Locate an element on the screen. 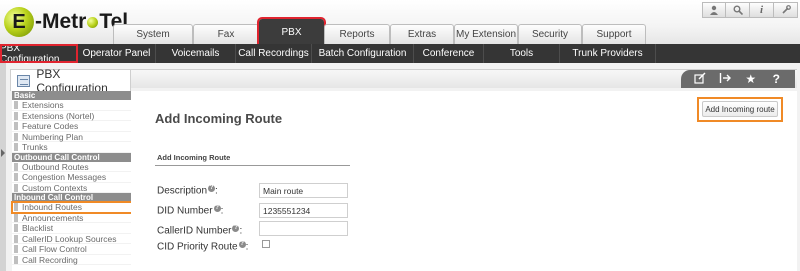  tab-pbx: PBX is located at coordinates (291, 31).